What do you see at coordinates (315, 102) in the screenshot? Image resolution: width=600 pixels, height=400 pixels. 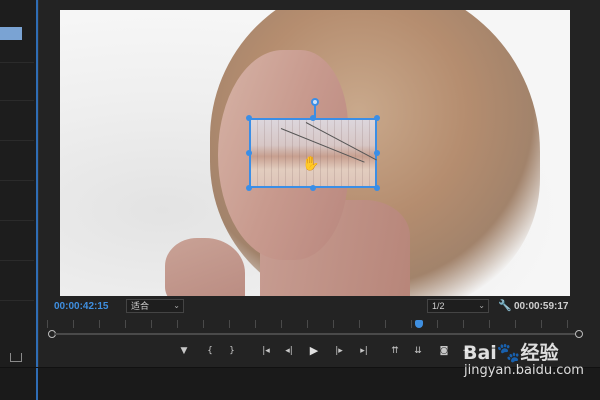 I see `rotation-handle` at bounding box center [315, 102].